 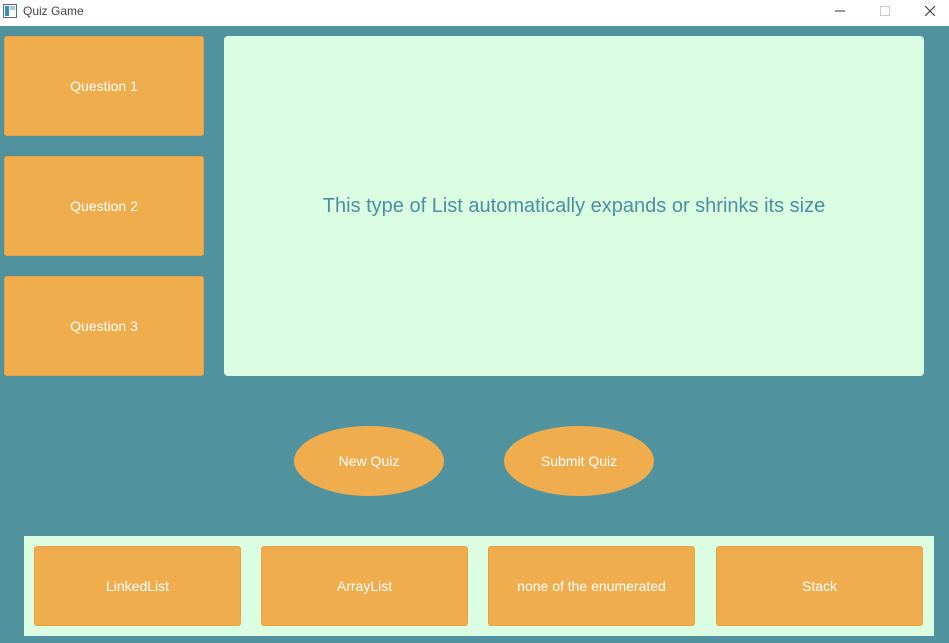 What do you see at coordinates (53, 11) in the screenshot?
I see `window-title: Quiz Game` at bounding box center [53, 11].